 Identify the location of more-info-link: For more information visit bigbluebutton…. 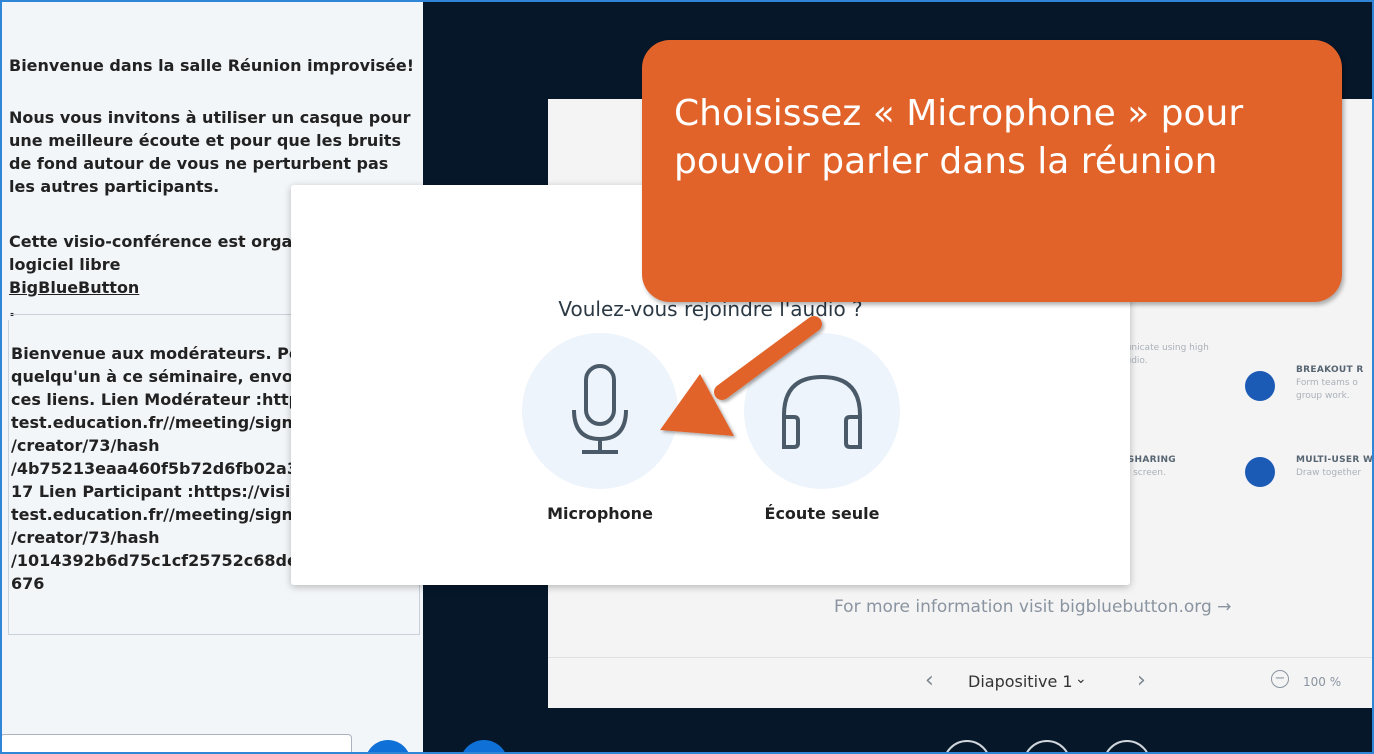
(1032, 607).